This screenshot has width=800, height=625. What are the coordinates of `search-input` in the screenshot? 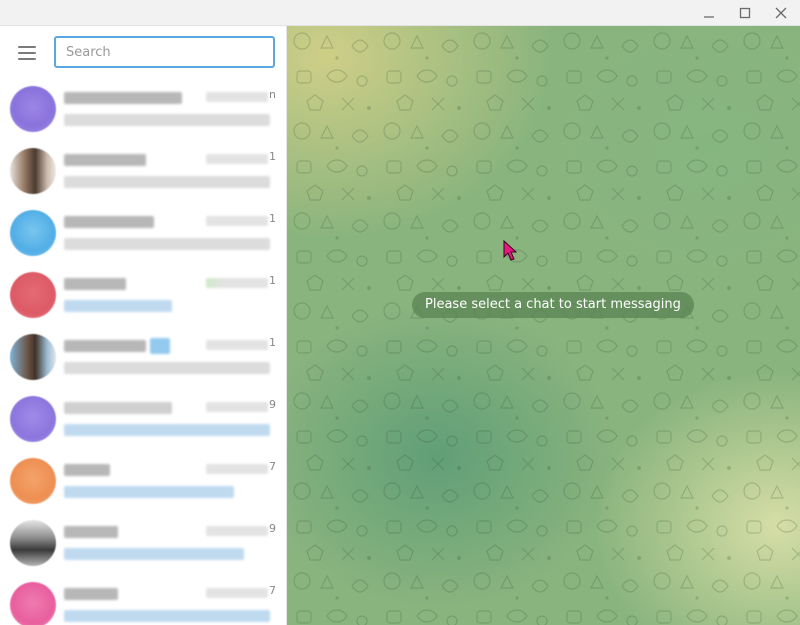 It's located at (164, 52).